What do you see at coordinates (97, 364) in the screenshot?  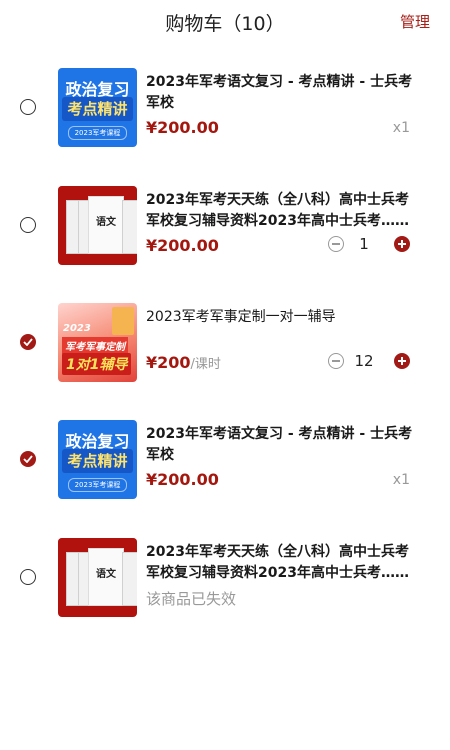 I see `thumb-text: 1对1辅导` at bounding box center [97, 364].